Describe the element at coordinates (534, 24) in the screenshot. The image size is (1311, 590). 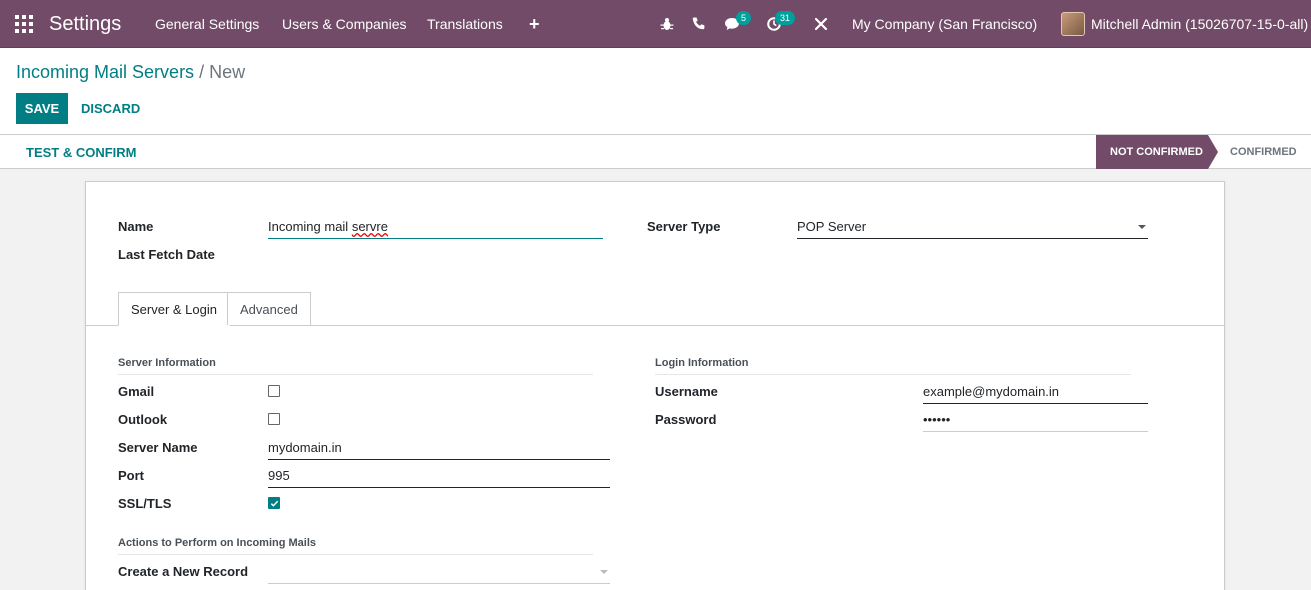
I see `plus-menu-icon: +` at that location.